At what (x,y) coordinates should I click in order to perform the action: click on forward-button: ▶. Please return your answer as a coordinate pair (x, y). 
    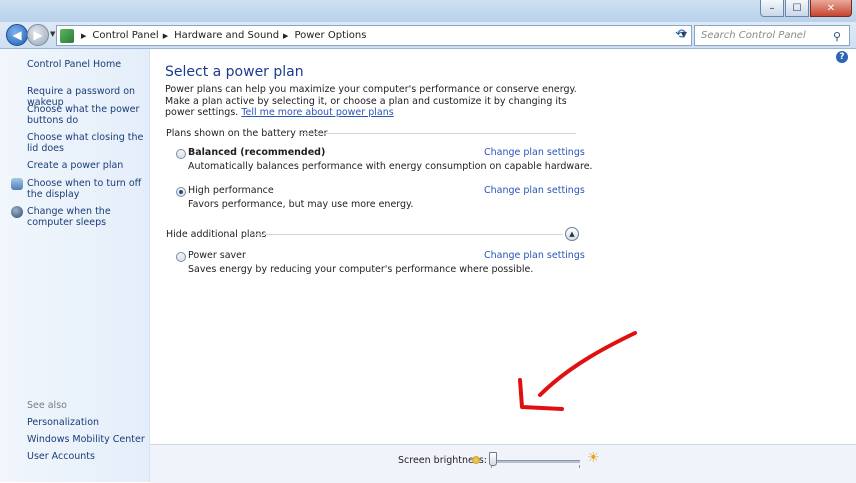
    Looking at the image, I should click on (38, 35).